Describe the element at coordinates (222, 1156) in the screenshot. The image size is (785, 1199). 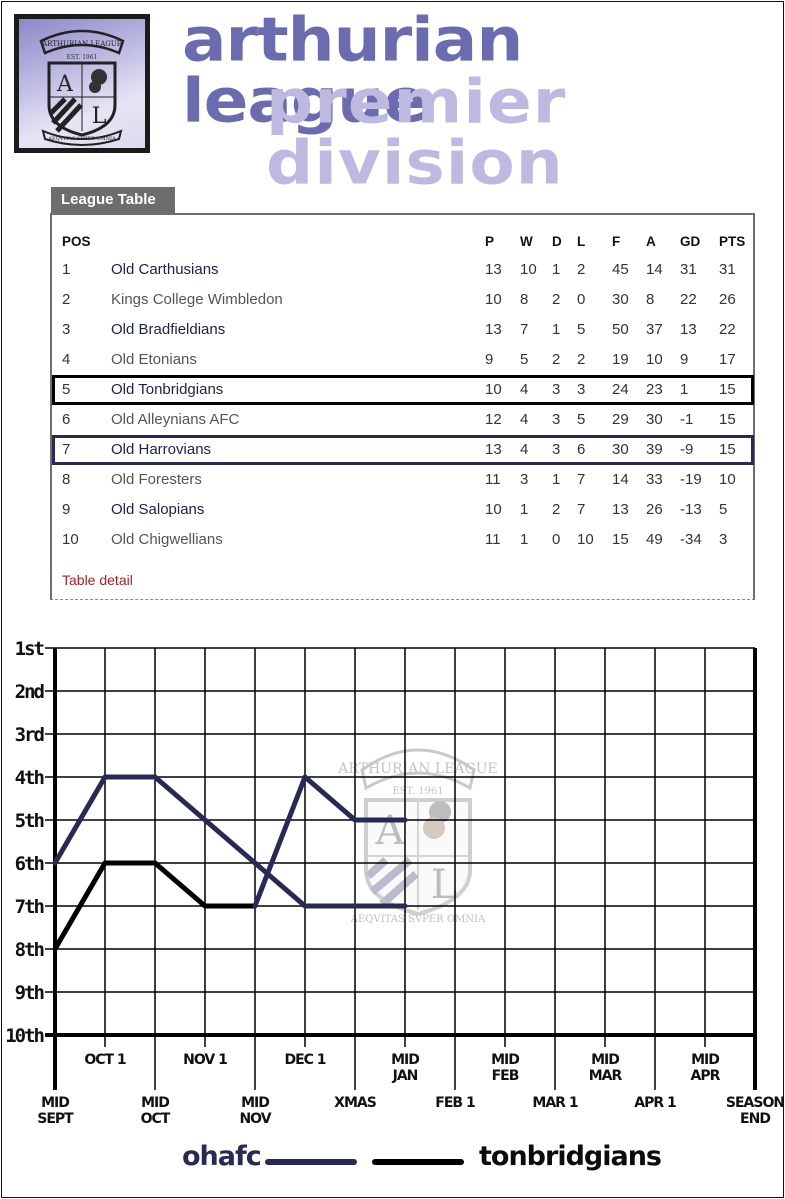
I see `legend-ohafc-label: ohafc` at that location.